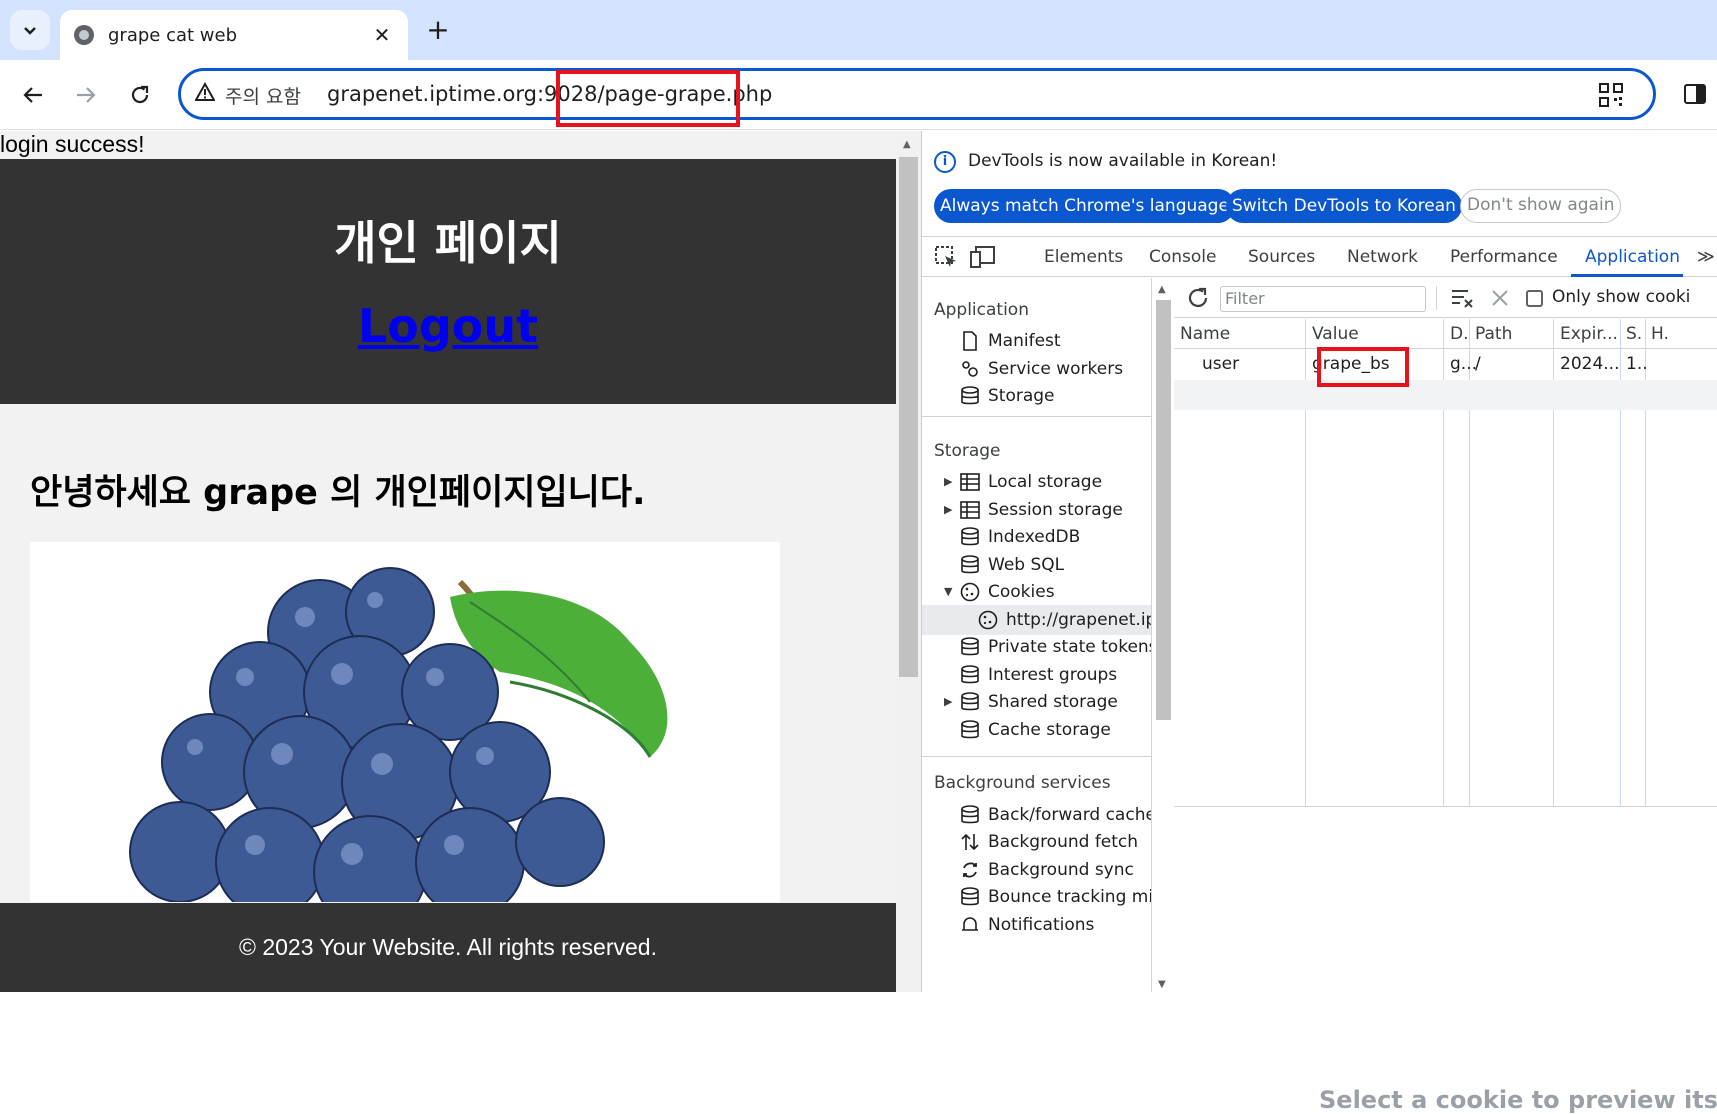  I want to click on page-header: 개인 페이지 Logout, so click(448, 281).